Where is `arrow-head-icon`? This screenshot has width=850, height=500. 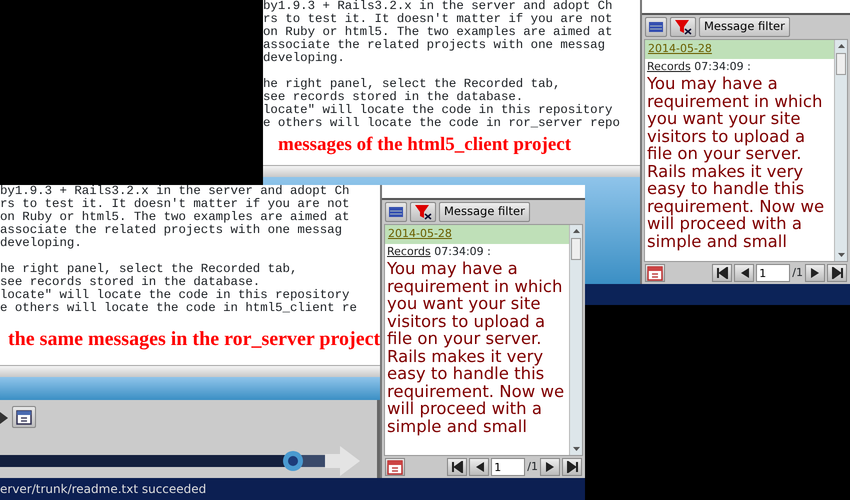 arrow-head-icon is located at coordinates (342, 461).